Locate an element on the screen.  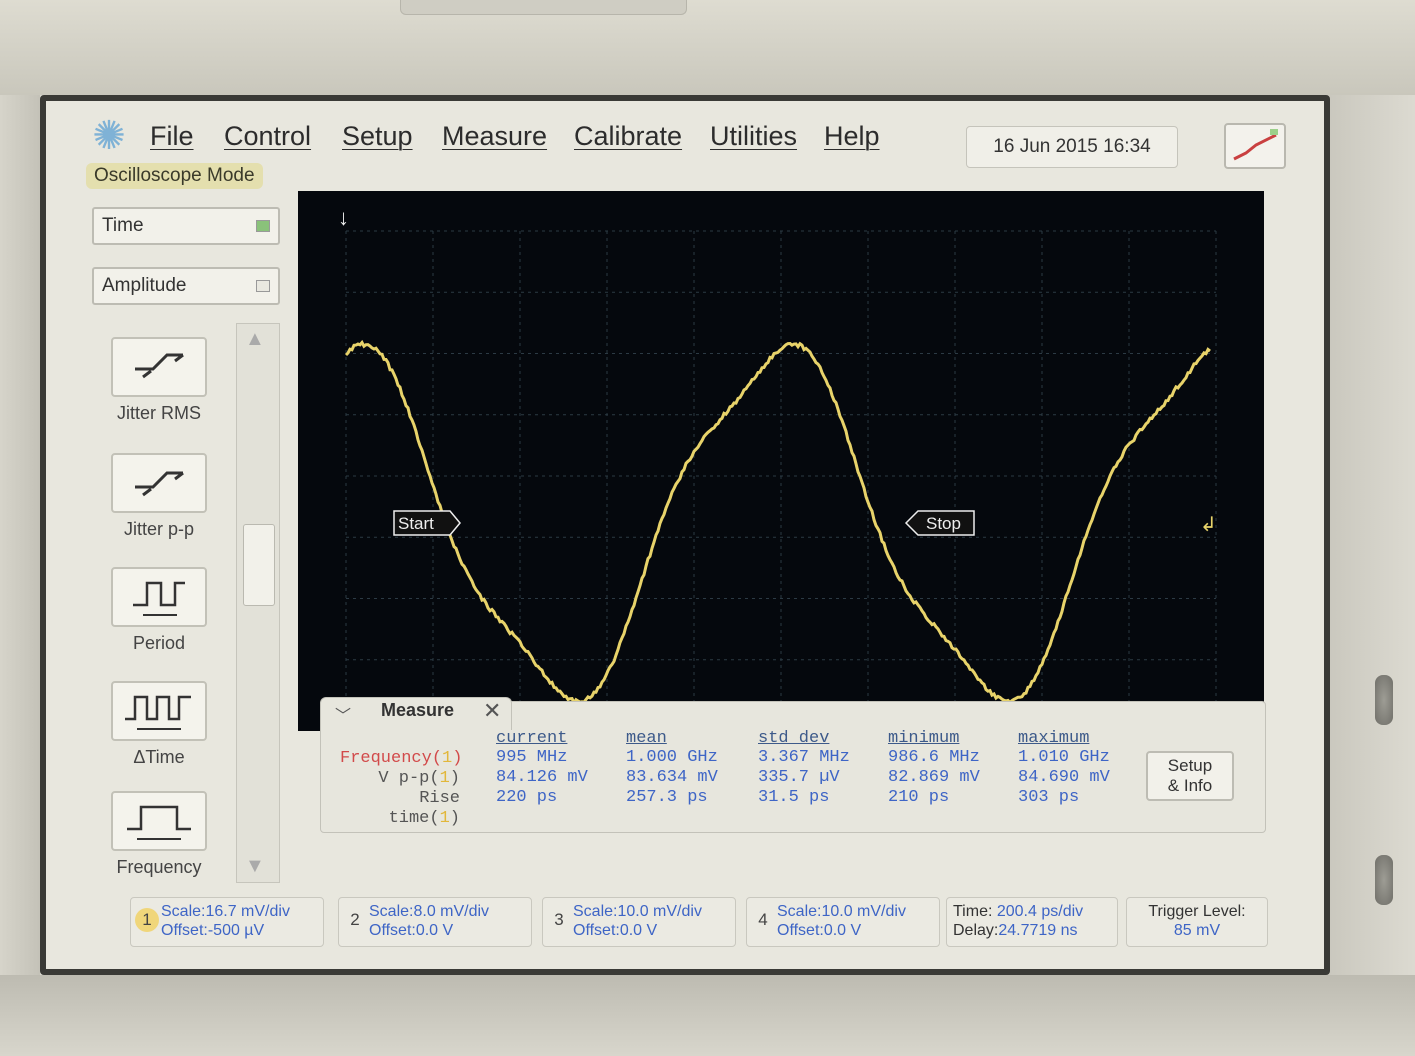
menu-help: Help is located at coordinates (852, 136).